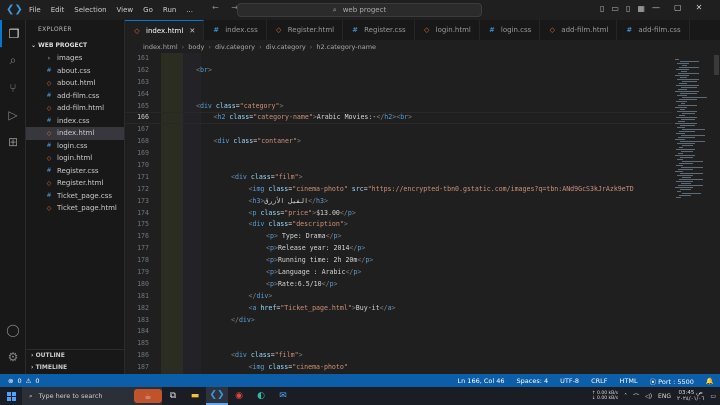 This screenshot has width=720, height=405. Describe the element at coordinates (75, 108) in the screenshot. I see `file-item: ◇ add-film.html` at that location.